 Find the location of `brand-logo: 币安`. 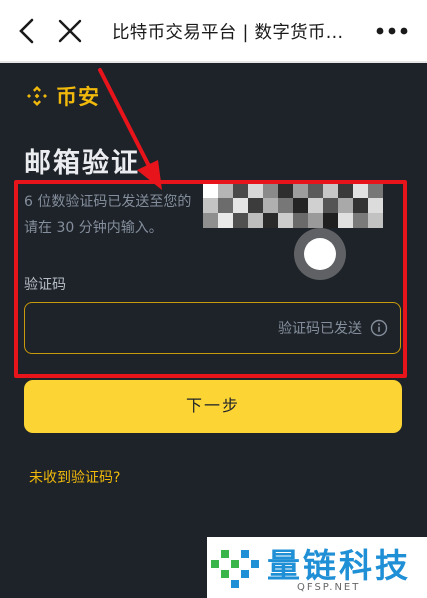

brand-logo: 币安 is located at coordinates (62, 96).